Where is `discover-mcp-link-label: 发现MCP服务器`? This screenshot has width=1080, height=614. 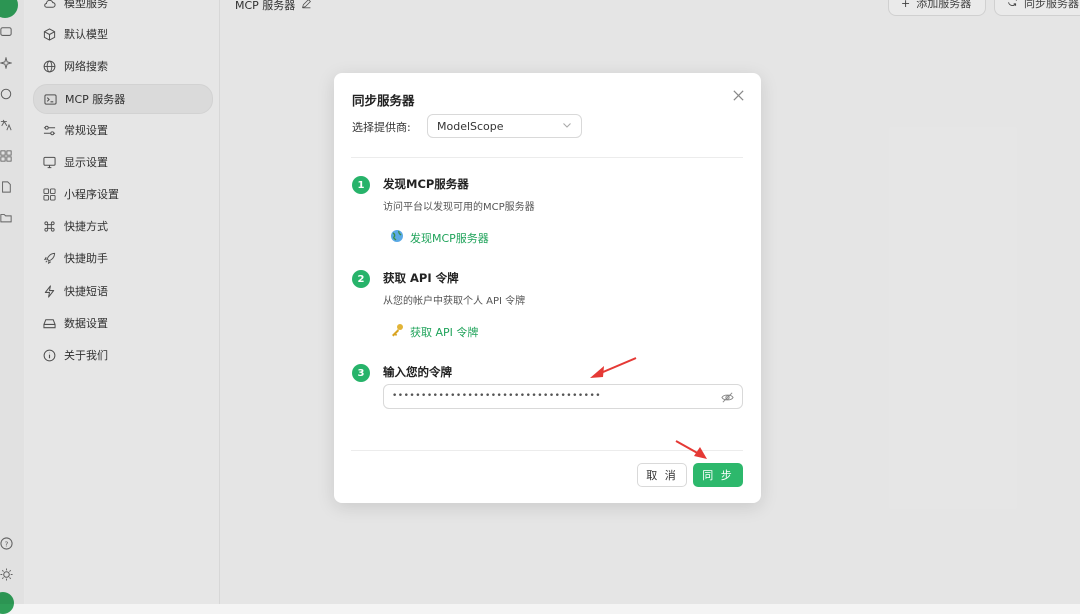
discover-mcp-link-label: 发现MCP服务器 is located at coordinates (449, 238).